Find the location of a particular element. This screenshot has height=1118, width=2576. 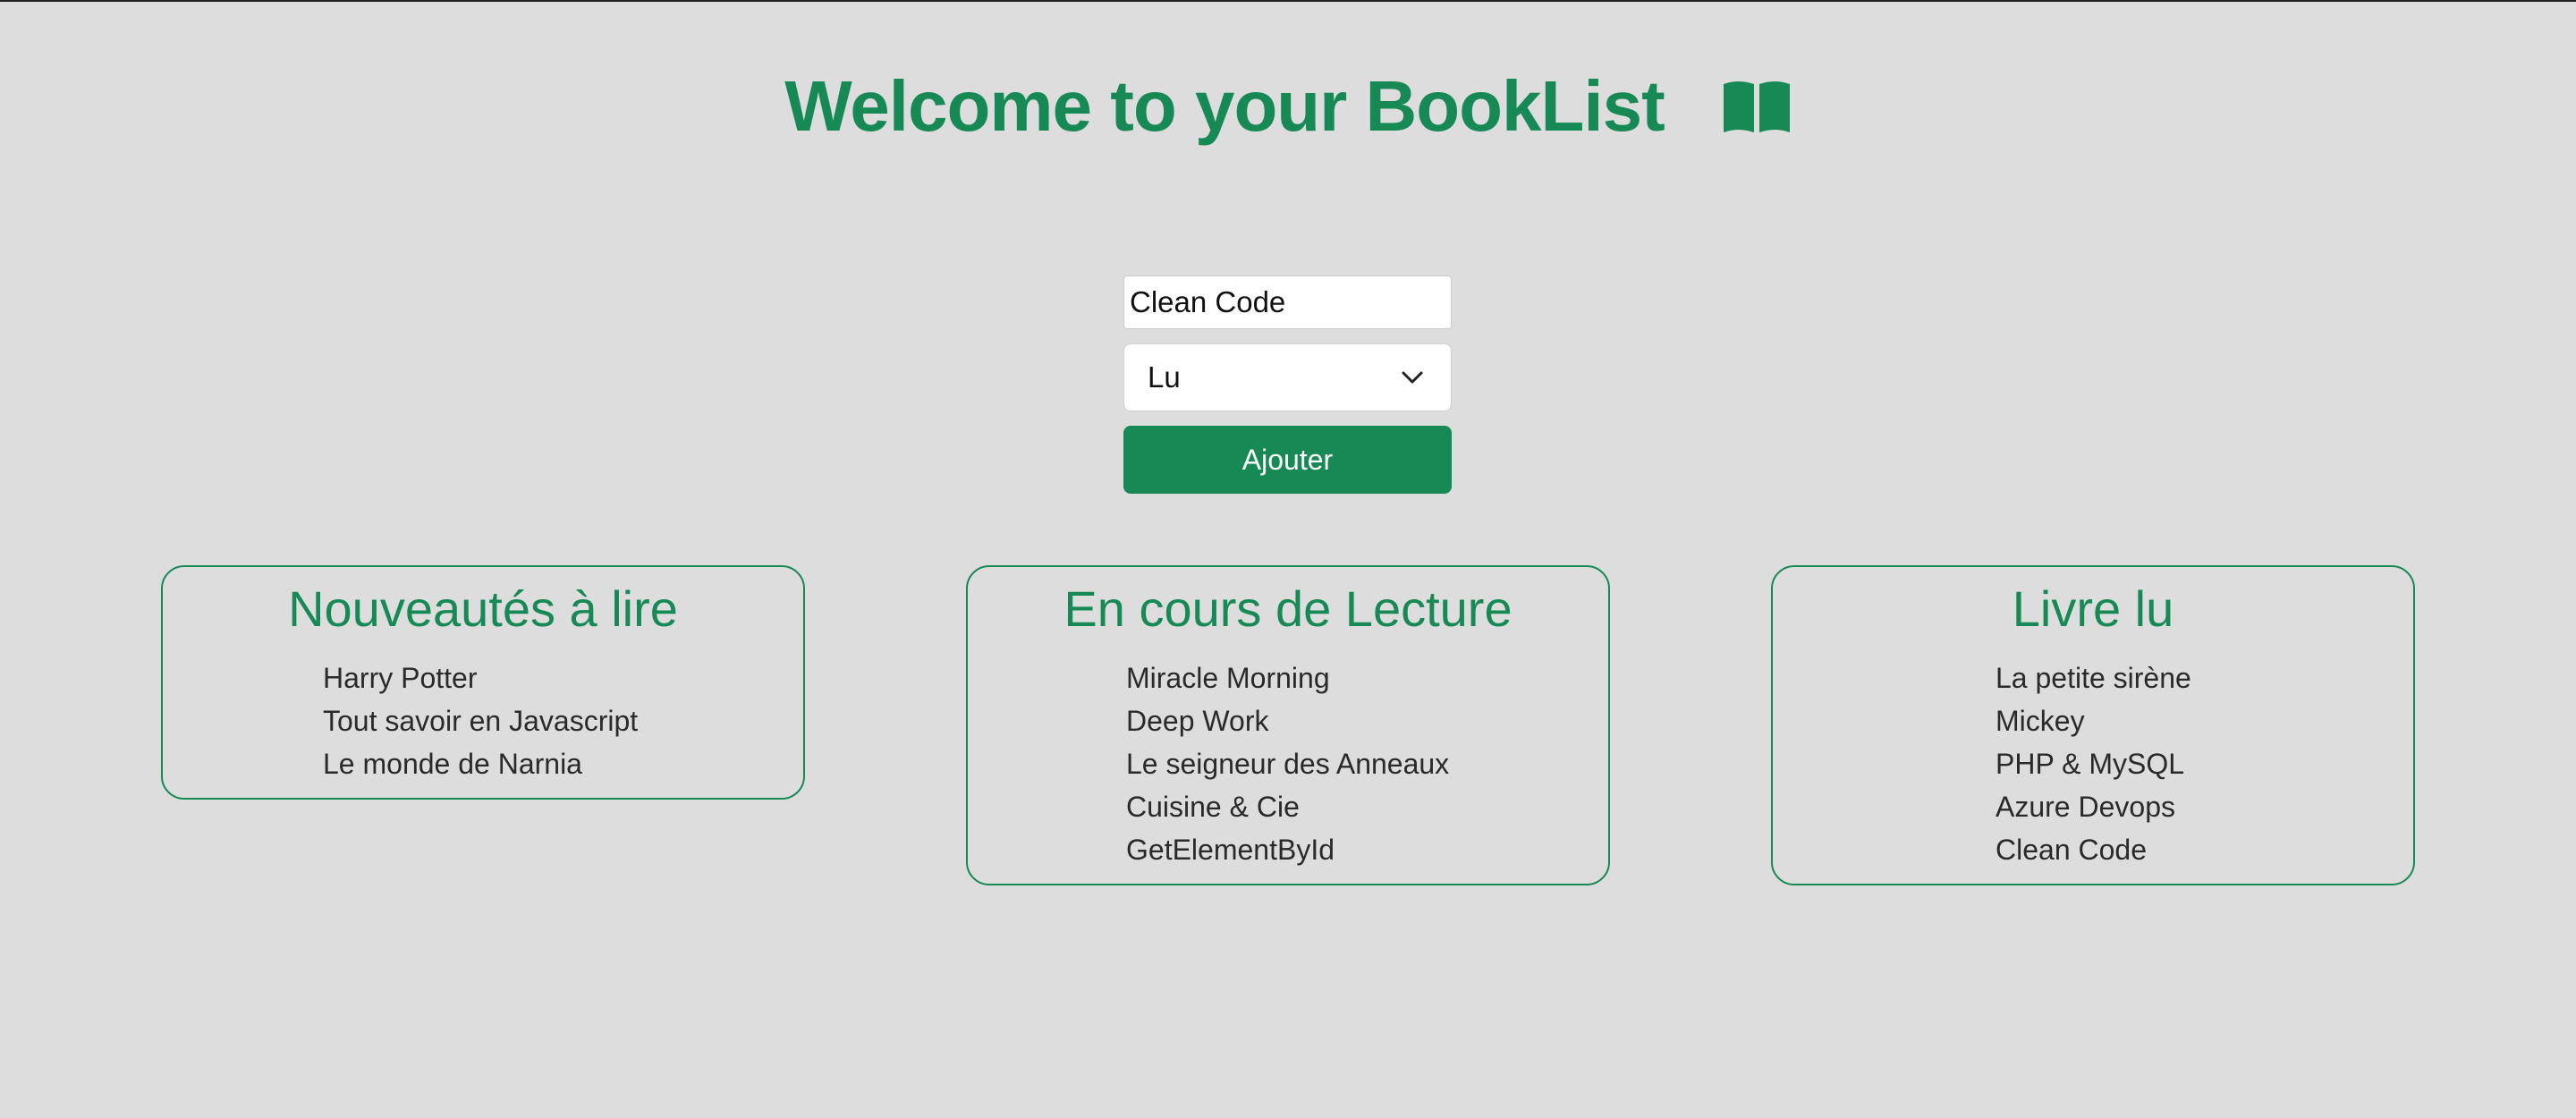

page-header: Welcome to your BookList is located at coordinates (1288, 106).